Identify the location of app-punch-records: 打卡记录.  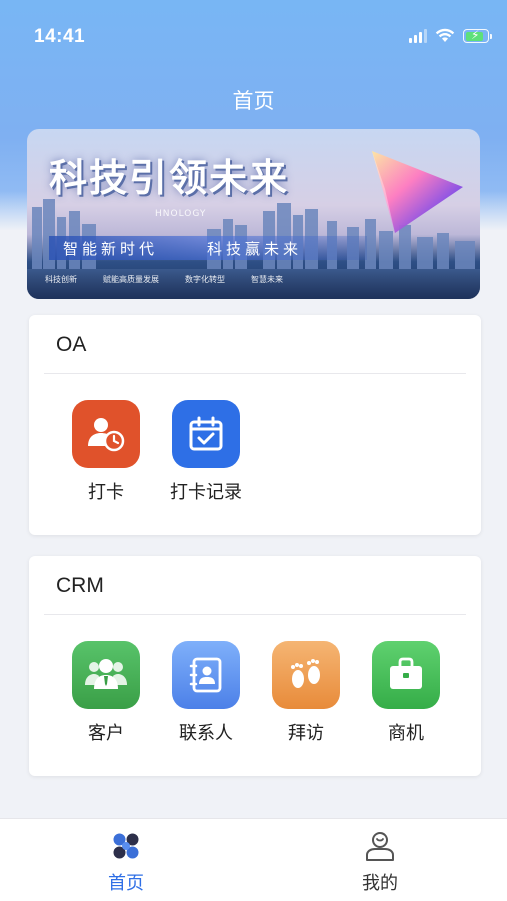
(206, 452).